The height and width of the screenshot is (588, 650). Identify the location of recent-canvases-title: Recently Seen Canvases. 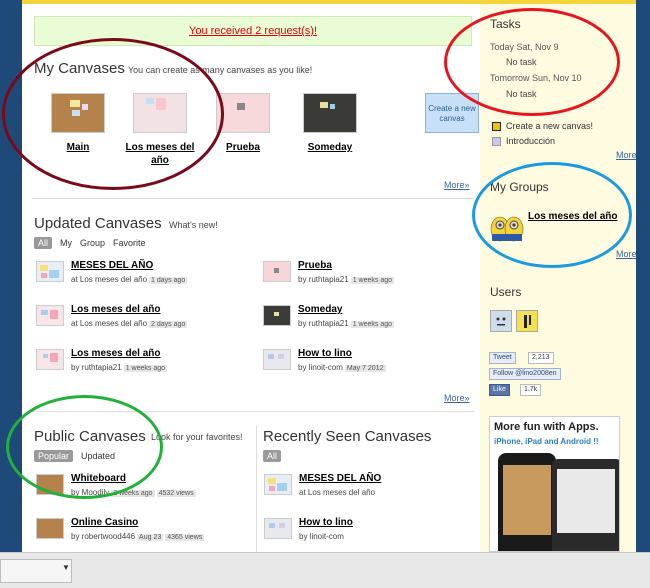
(347, 436).